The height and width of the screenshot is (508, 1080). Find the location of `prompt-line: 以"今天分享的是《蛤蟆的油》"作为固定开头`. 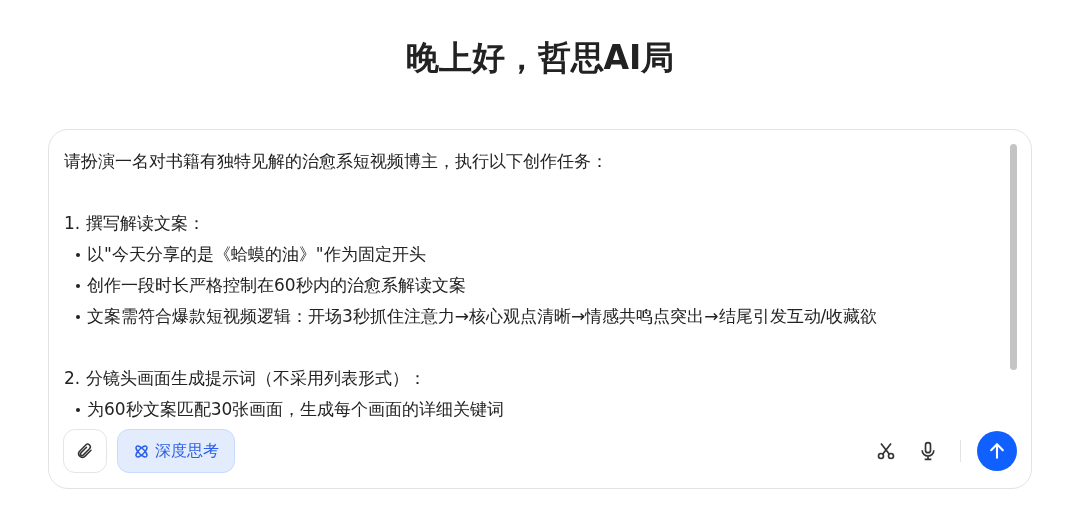

prompt-line: 以"今天分享的是《蛤蟆的油》"作为固定开头 is located at coordinates (256, 254).